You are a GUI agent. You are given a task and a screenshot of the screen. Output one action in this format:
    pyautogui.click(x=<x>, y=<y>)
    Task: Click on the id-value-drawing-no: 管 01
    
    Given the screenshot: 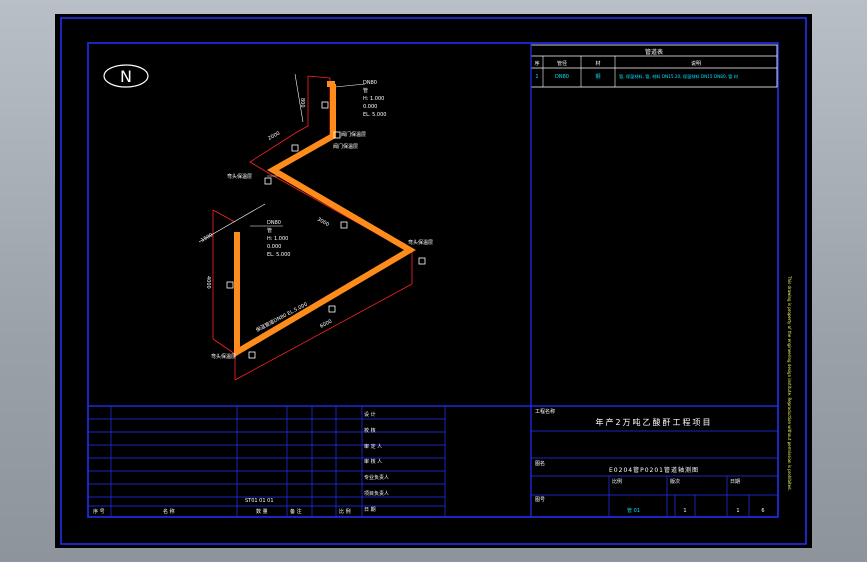 What is the action you would take?
    pyautogui.click(x=633, y=510)
    